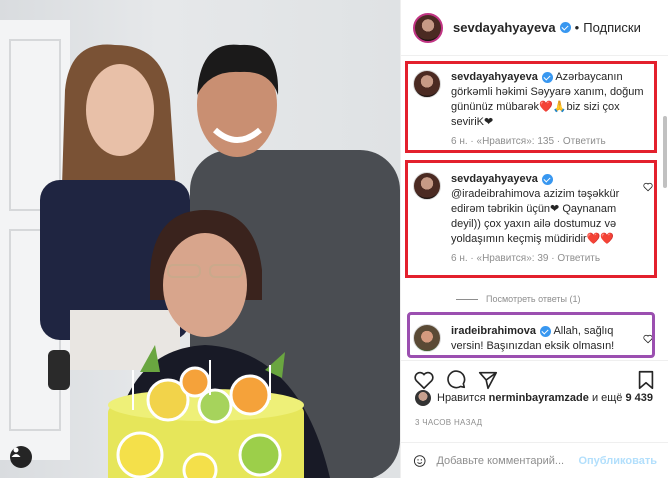  I want to click on likes-prefix: Нравится, so click(461, 398).